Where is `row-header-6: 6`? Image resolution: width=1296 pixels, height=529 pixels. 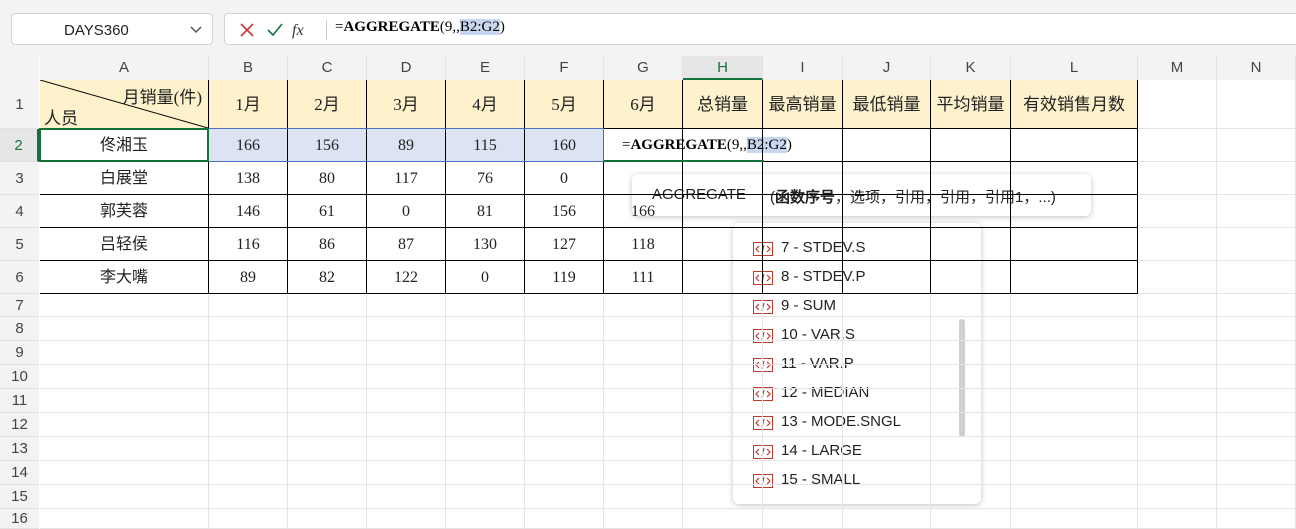
row-header-6: 6 is located at coordinates (19, 277).